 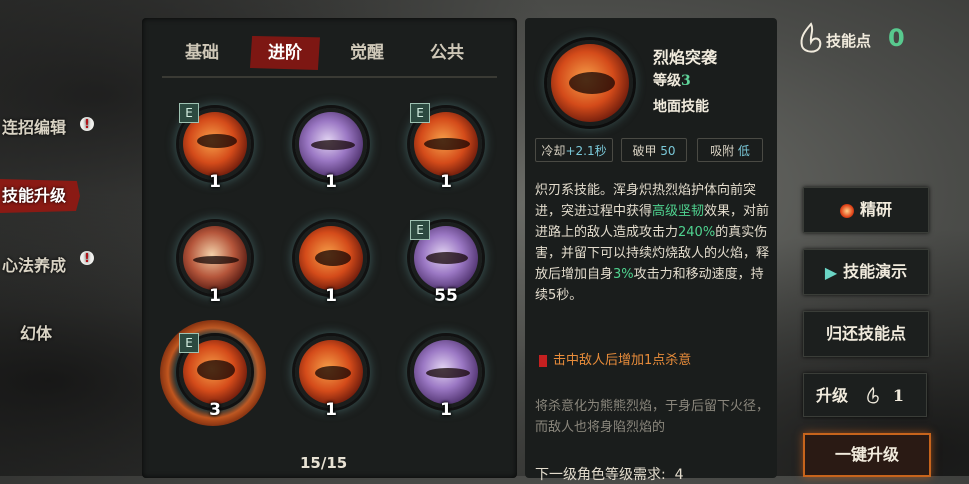 I want to click on upgrade-cost: 1, so click(x=898, y=395).